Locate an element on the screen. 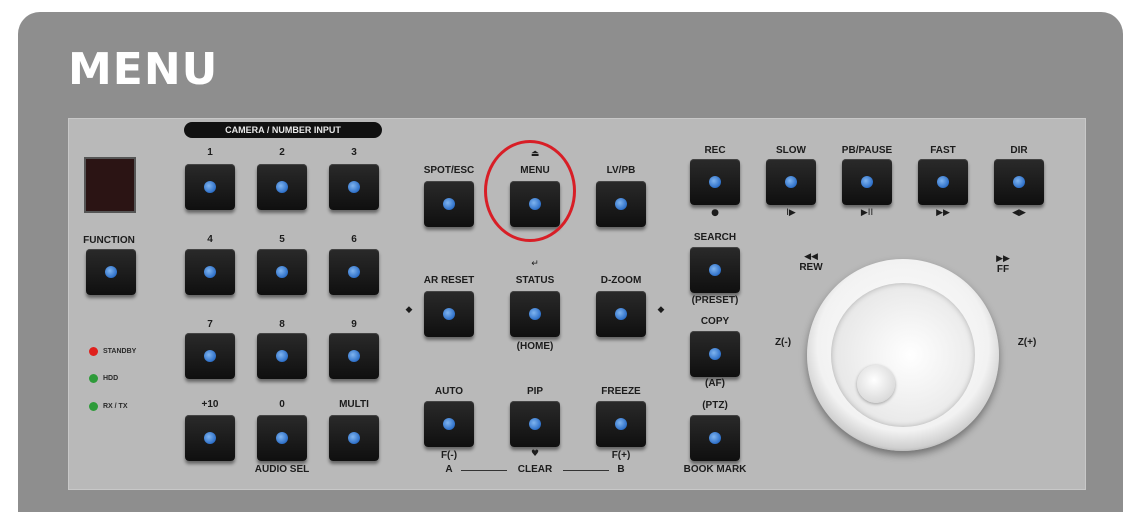 This screenshot has height=512, width=1123. rxtx-led is located at coordinates (93, 406).